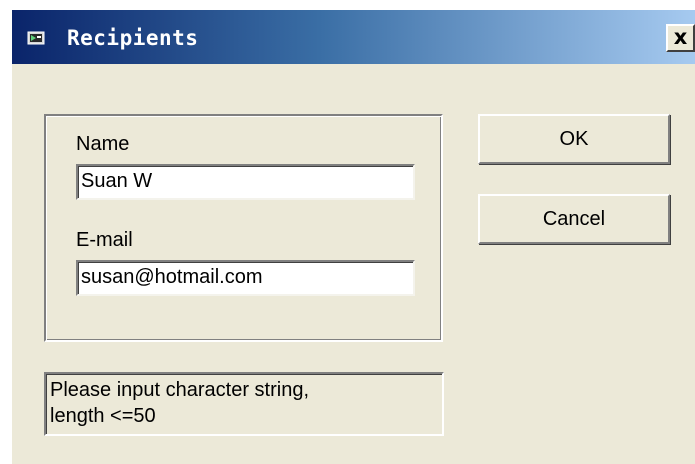 The width and height of the screenshot is (695, 464). What do you see at coordinates (245, 278) in the screenshot?
I see `email-field: susan@hotmail.com` at bounding box center [245, 278].